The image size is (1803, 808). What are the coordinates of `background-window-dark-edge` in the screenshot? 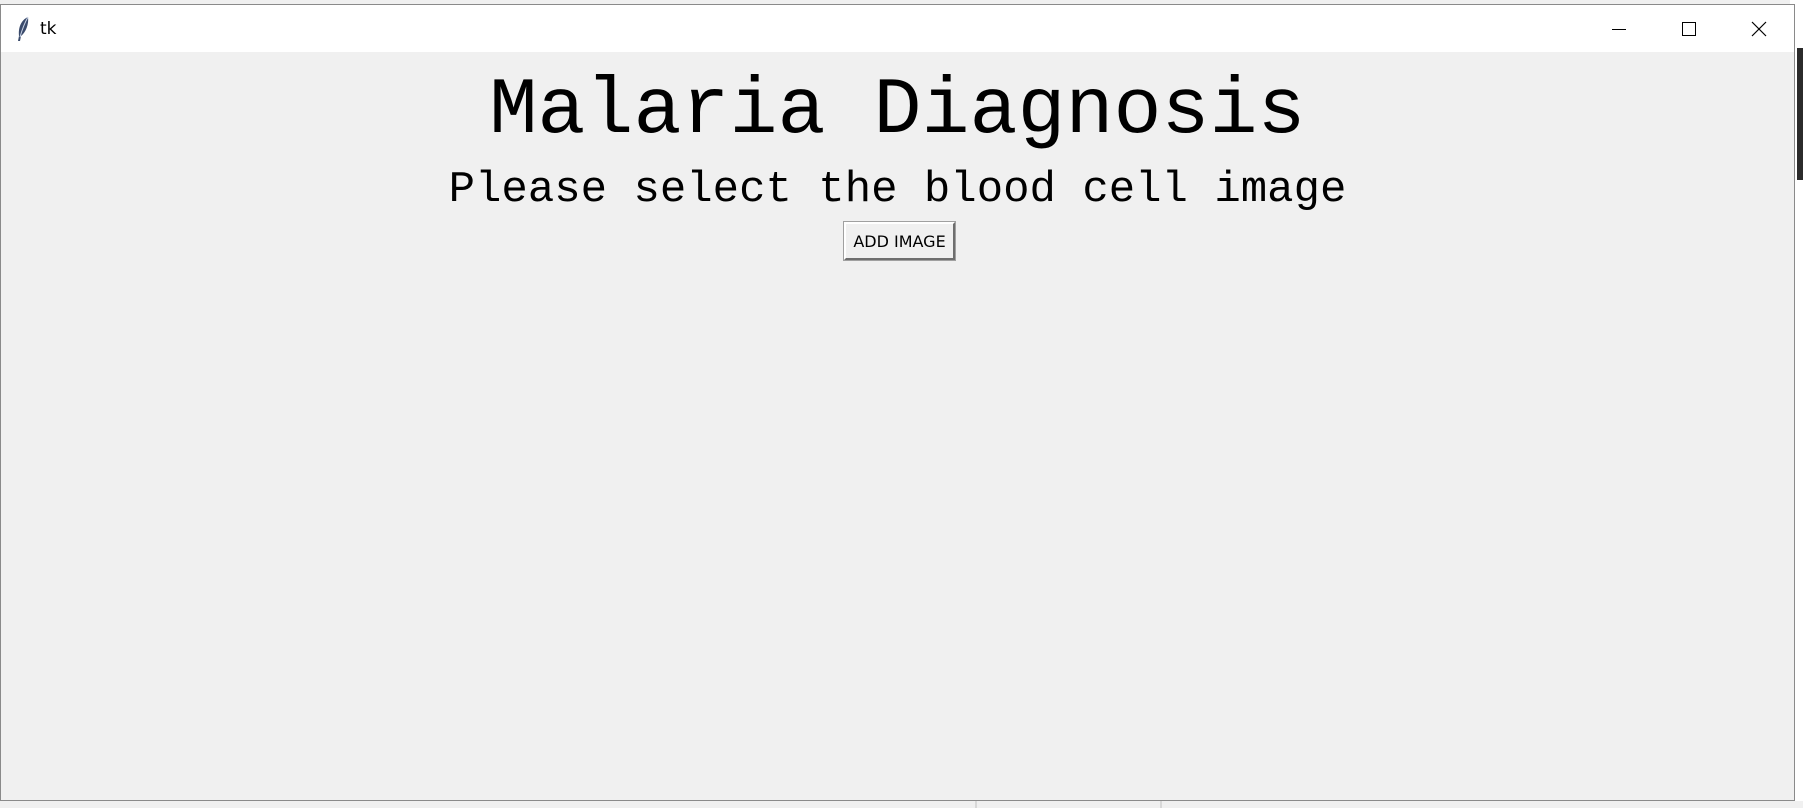 It's located at (1800, 114).